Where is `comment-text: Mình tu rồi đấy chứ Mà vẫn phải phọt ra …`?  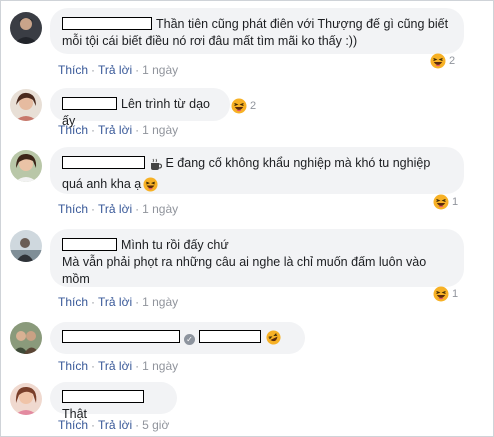
comment-text: Mình tu rồi đấy chứ Mà vẫn phải phọt ra … is located at coordinates (244, 262).